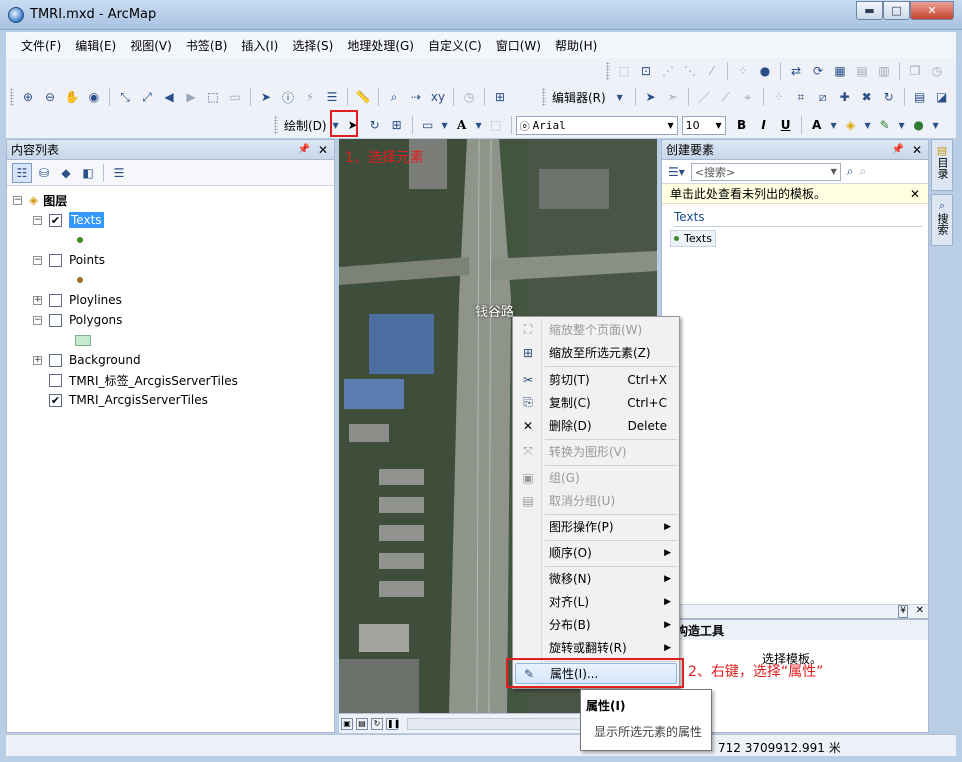  I want to click on edit-vertices-2-icon: ⁘, so click(779, 97).